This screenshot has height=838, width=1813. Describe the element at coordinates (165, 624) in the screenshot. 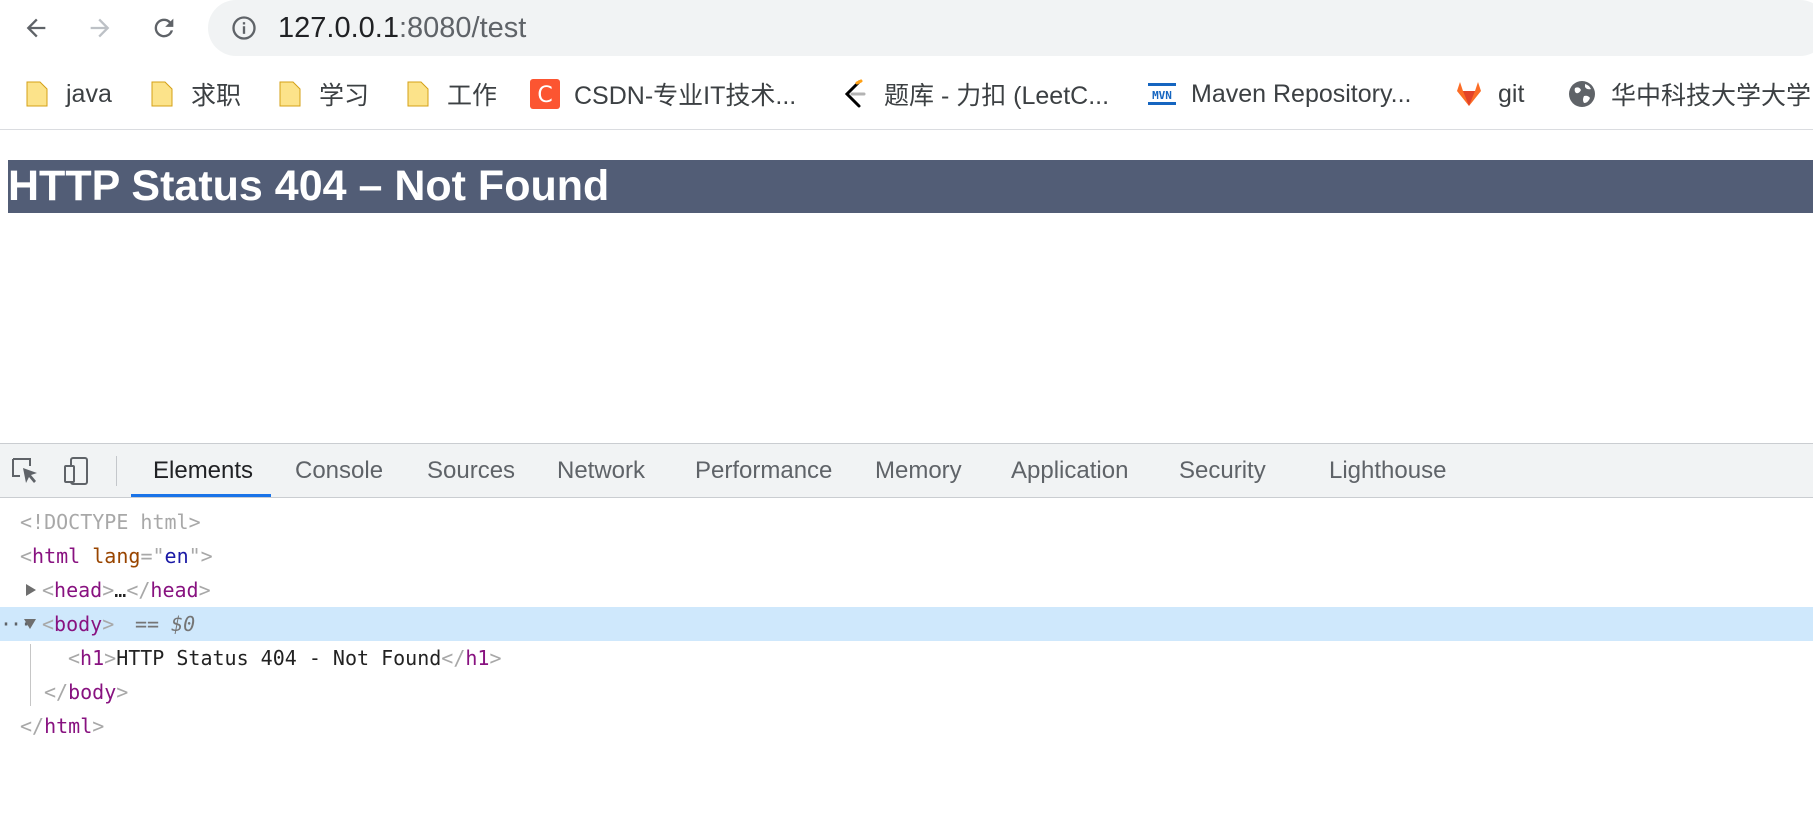

I see `selected-node-ref: == $0` at that location.